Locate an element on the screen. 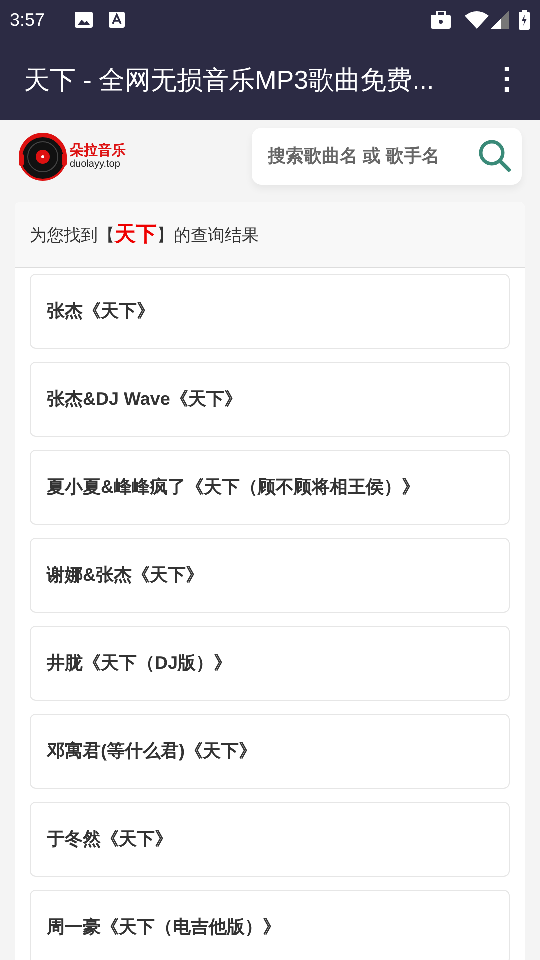 The image size is (540, 960). battery-icon is located at coordinates (524, 20).